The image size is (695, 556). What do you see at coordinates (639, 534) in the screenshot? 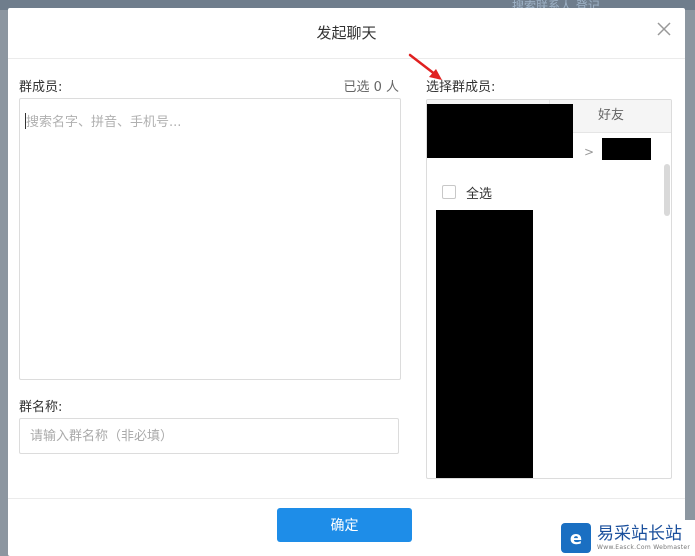
I see `watermark-text: 易采站长站` at bounding box center [639, 534].